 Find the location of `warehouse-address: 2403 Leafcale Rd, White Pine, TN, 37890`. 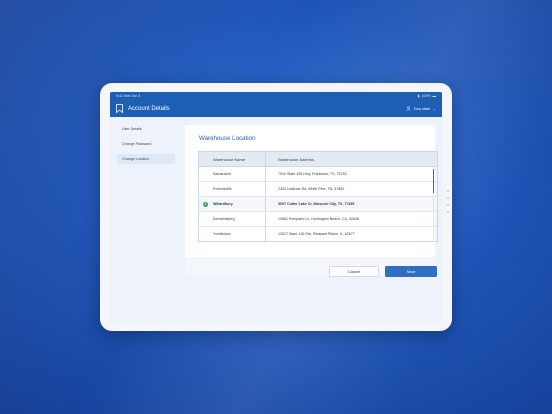

warehouse-address: 2403 Leafcale Rd, White Pine, TN, 37890 is located at coordinates (311, 189).